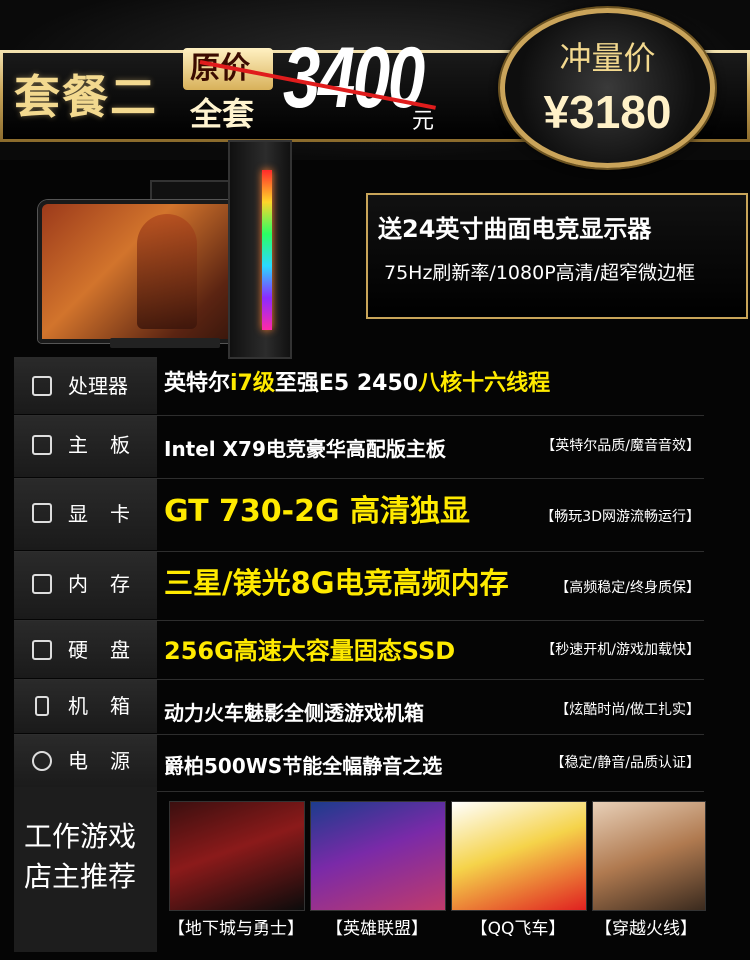 This screenshot has width=750, height=960. I want to click on case-icon, so click(42, 706).